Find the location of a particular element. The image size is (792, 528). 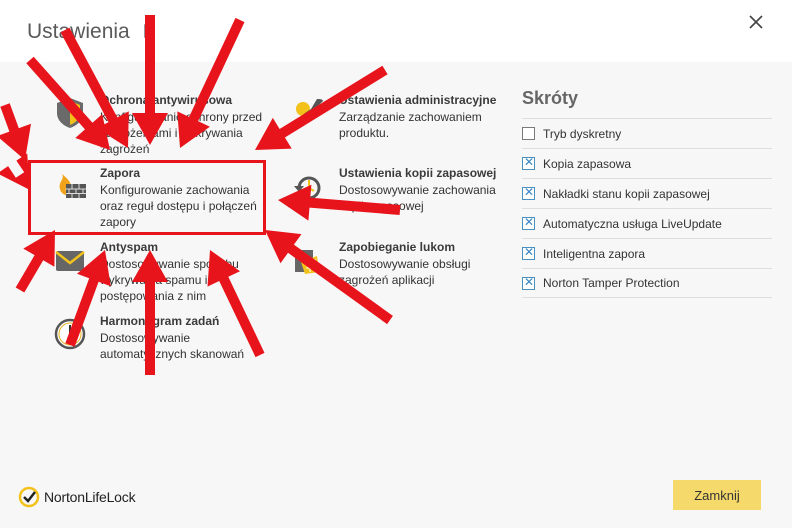

title-bar: Ustawienia is located at coordinates (396, 31).